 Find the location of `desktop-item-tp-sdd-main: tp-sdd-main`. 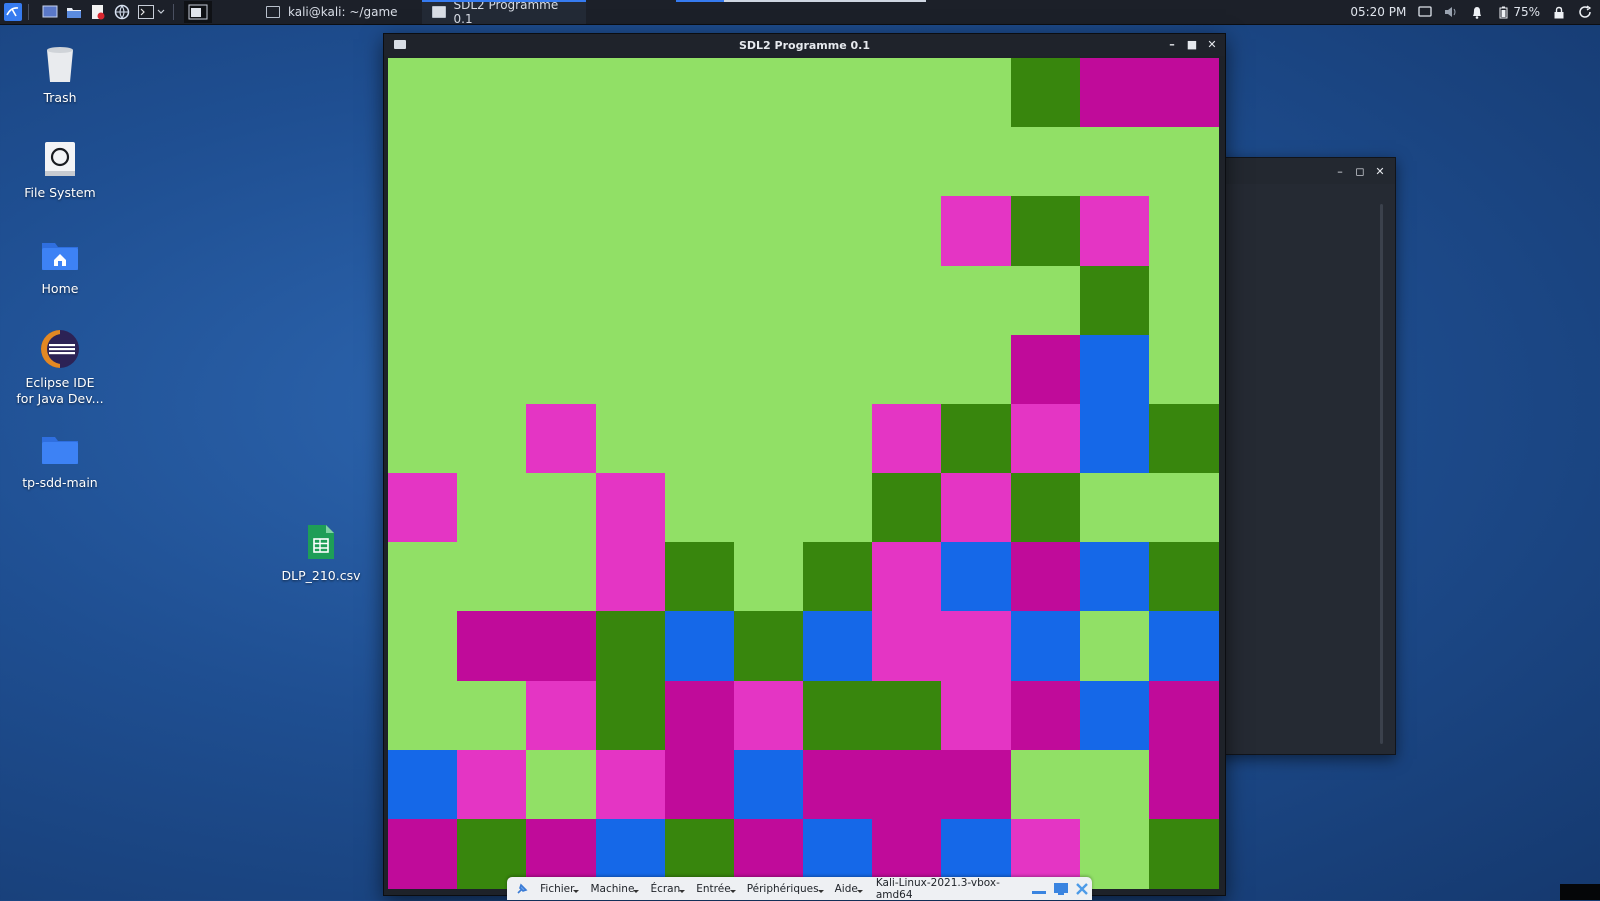

desktop-item-tp-sdd-main: tp-sdd-main is located at coordinates (60, 460).